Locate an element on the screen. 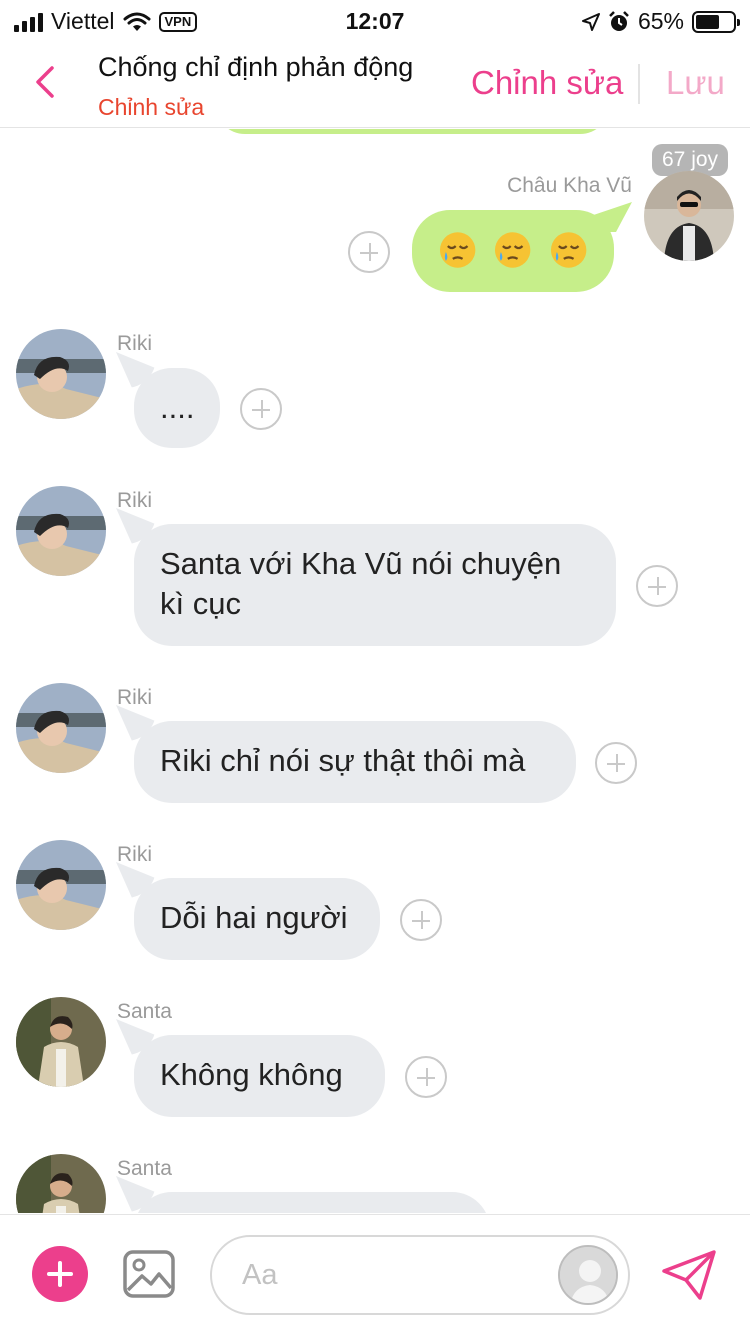 The image size is (750, 1334). message-composer: Aa is located at coordinates (375, 1274).